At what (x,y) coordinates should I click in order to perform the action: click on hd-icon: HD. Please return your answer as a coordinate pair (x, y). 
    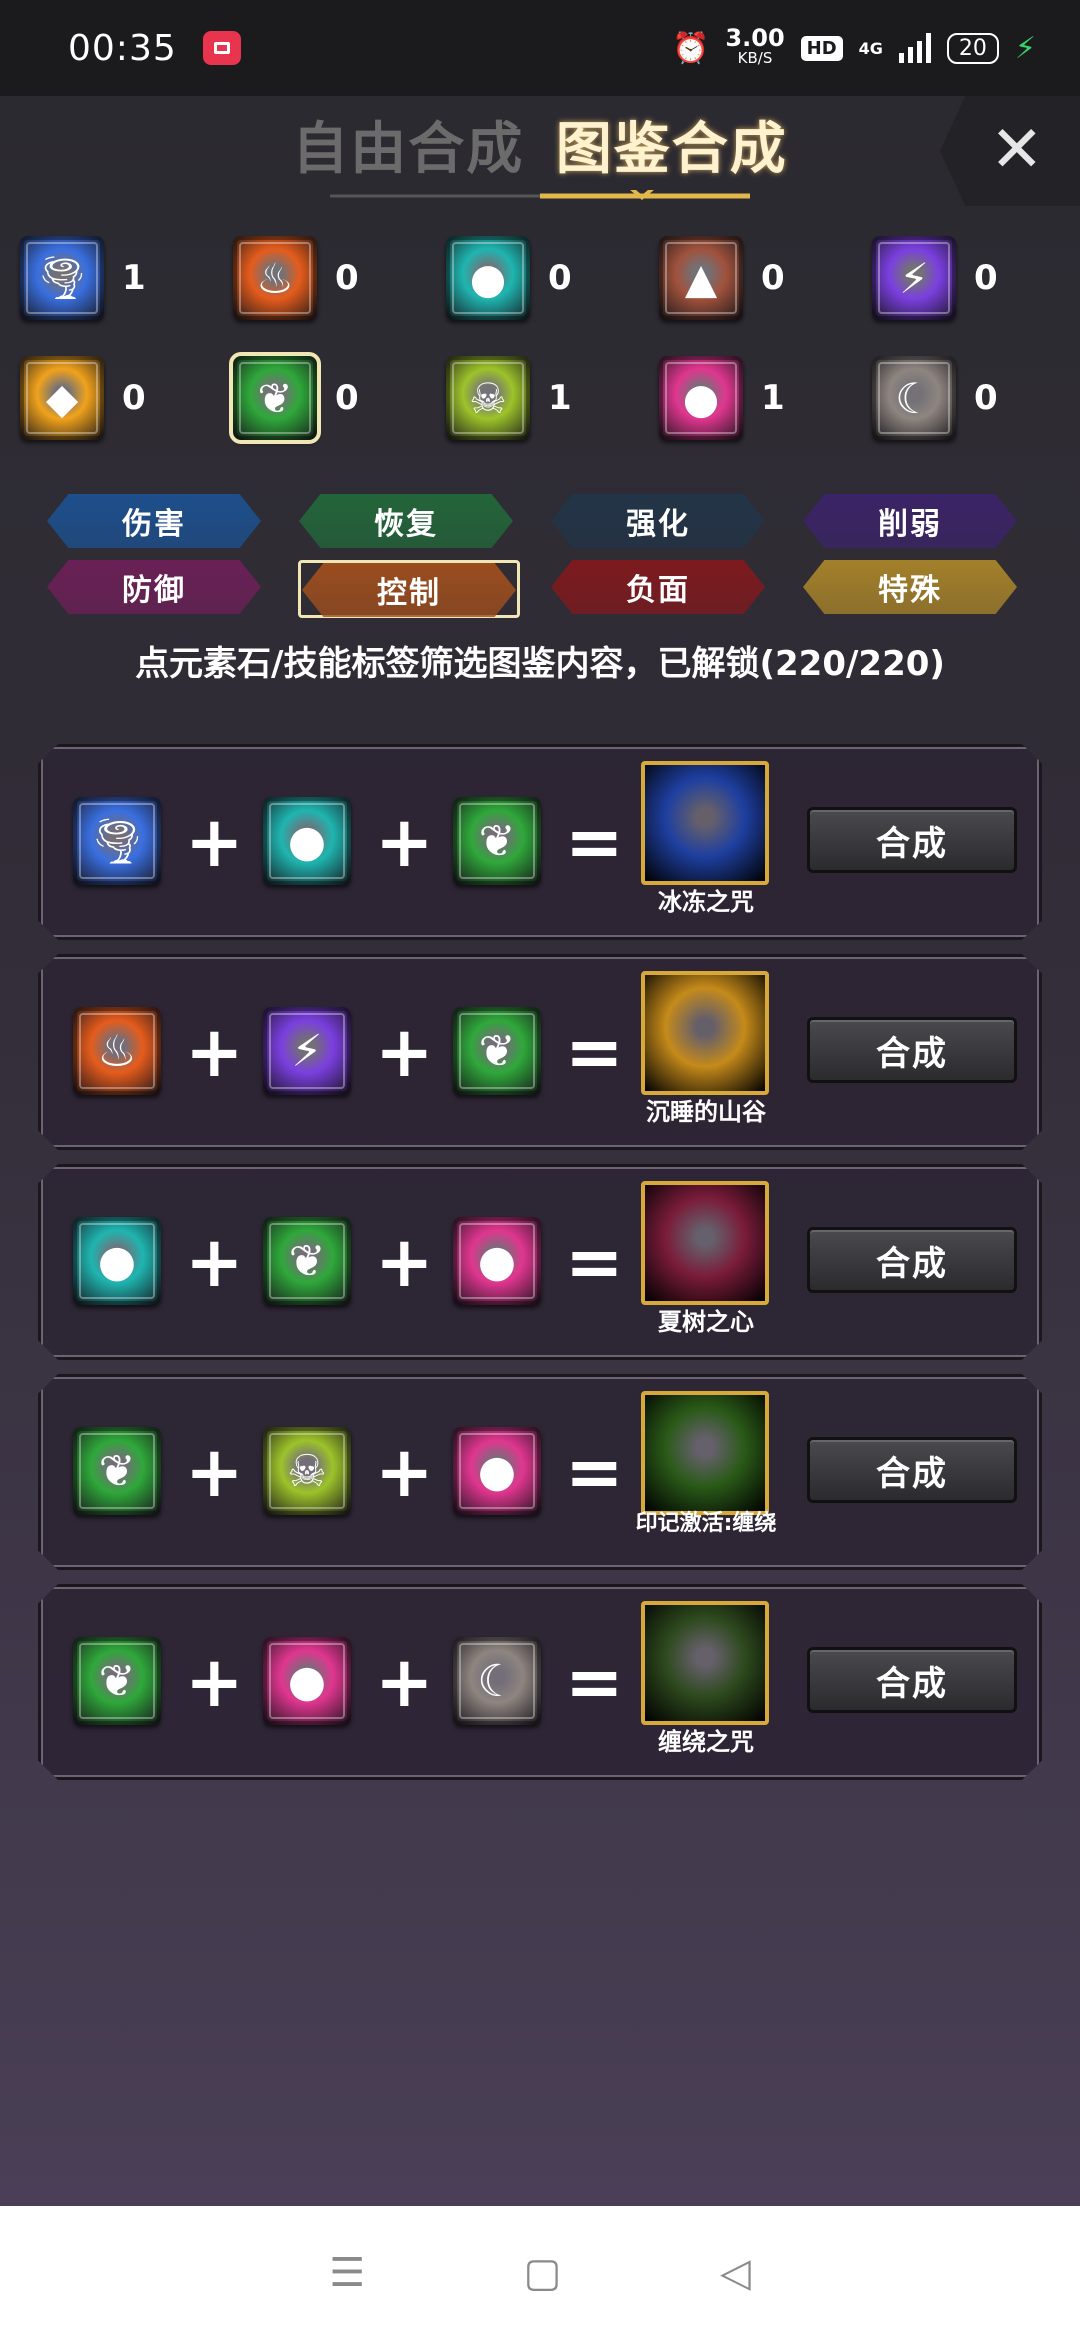
    Looking at the image, I should click on (821, 48).